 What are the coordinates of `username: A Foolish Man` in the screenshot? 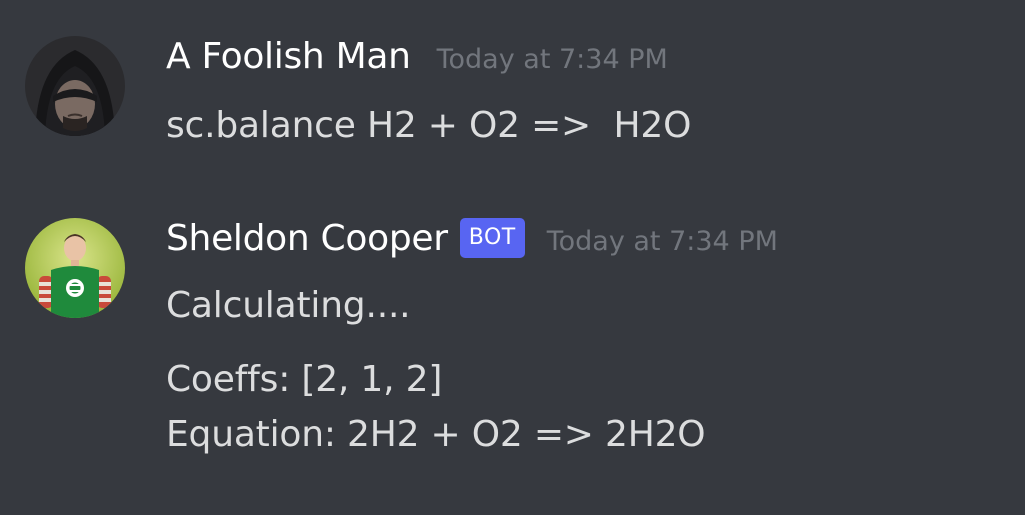 It's located at (288, 56).